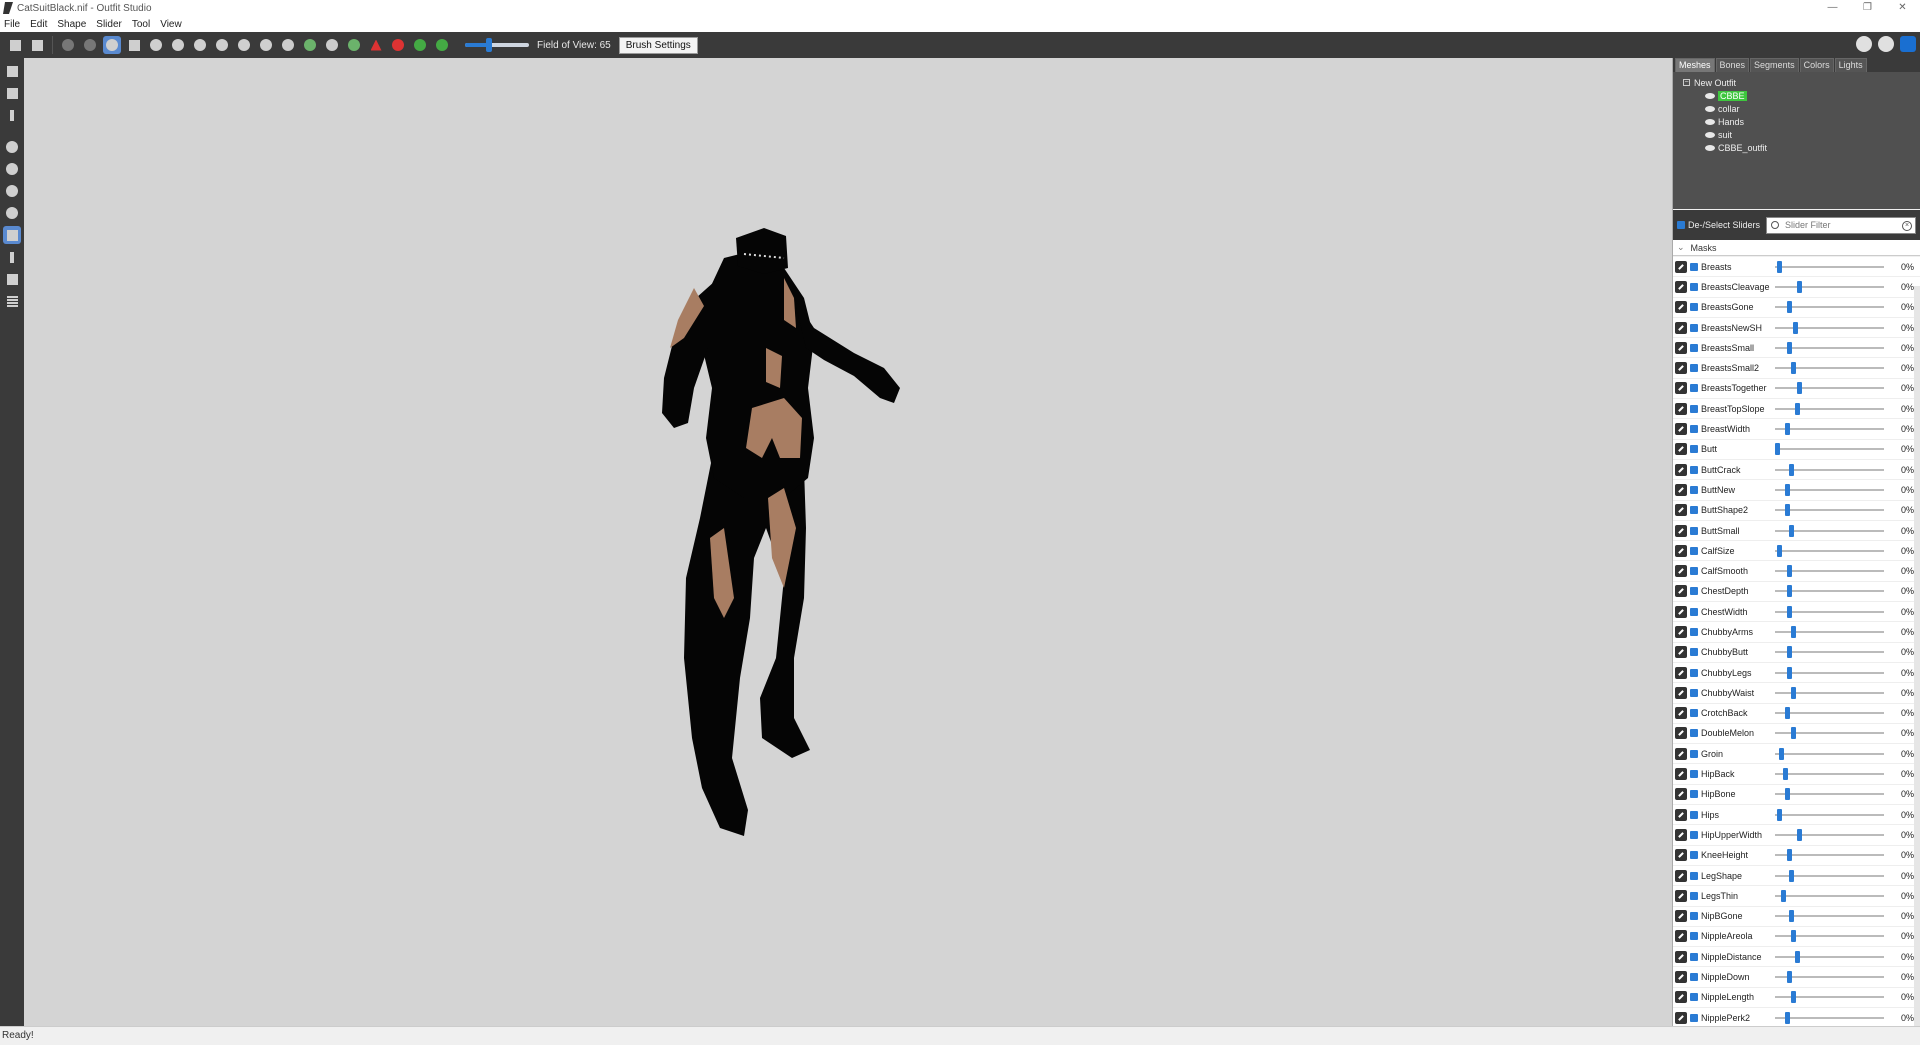 The width and height of the screenshot is (1920, 1045). I want to click on smooth-brush-button, so click(200, 45).